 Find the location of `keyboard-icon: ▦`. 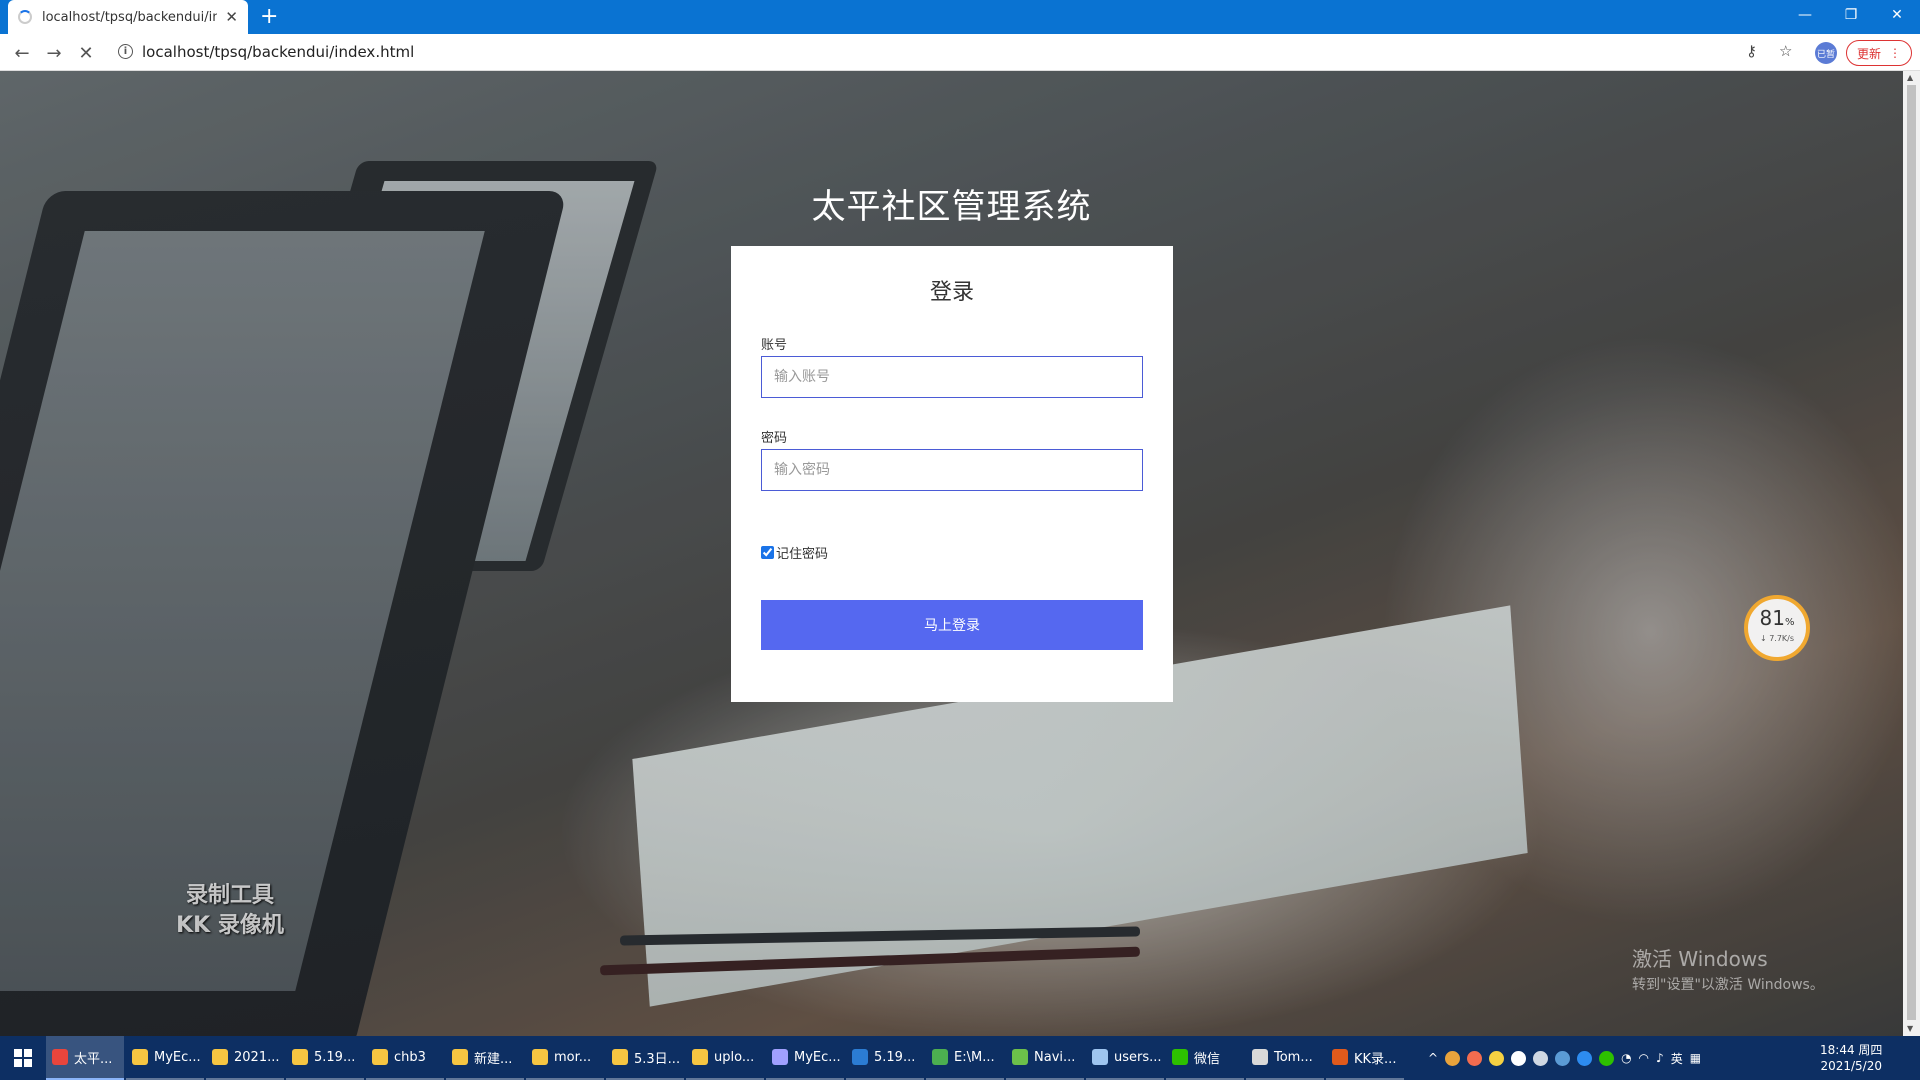

keyboard-icon: ▦ is located at coordinates (1695, 1058).